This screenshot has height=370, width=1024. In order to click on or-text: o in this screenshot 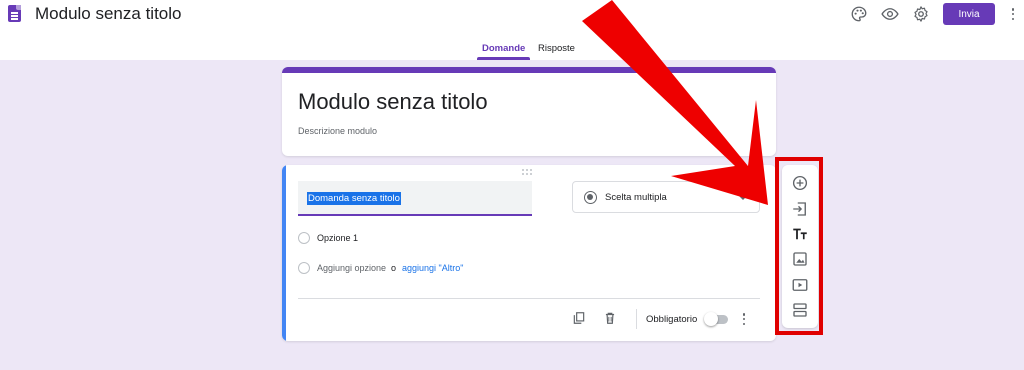, I will do `click(394, 268)`.